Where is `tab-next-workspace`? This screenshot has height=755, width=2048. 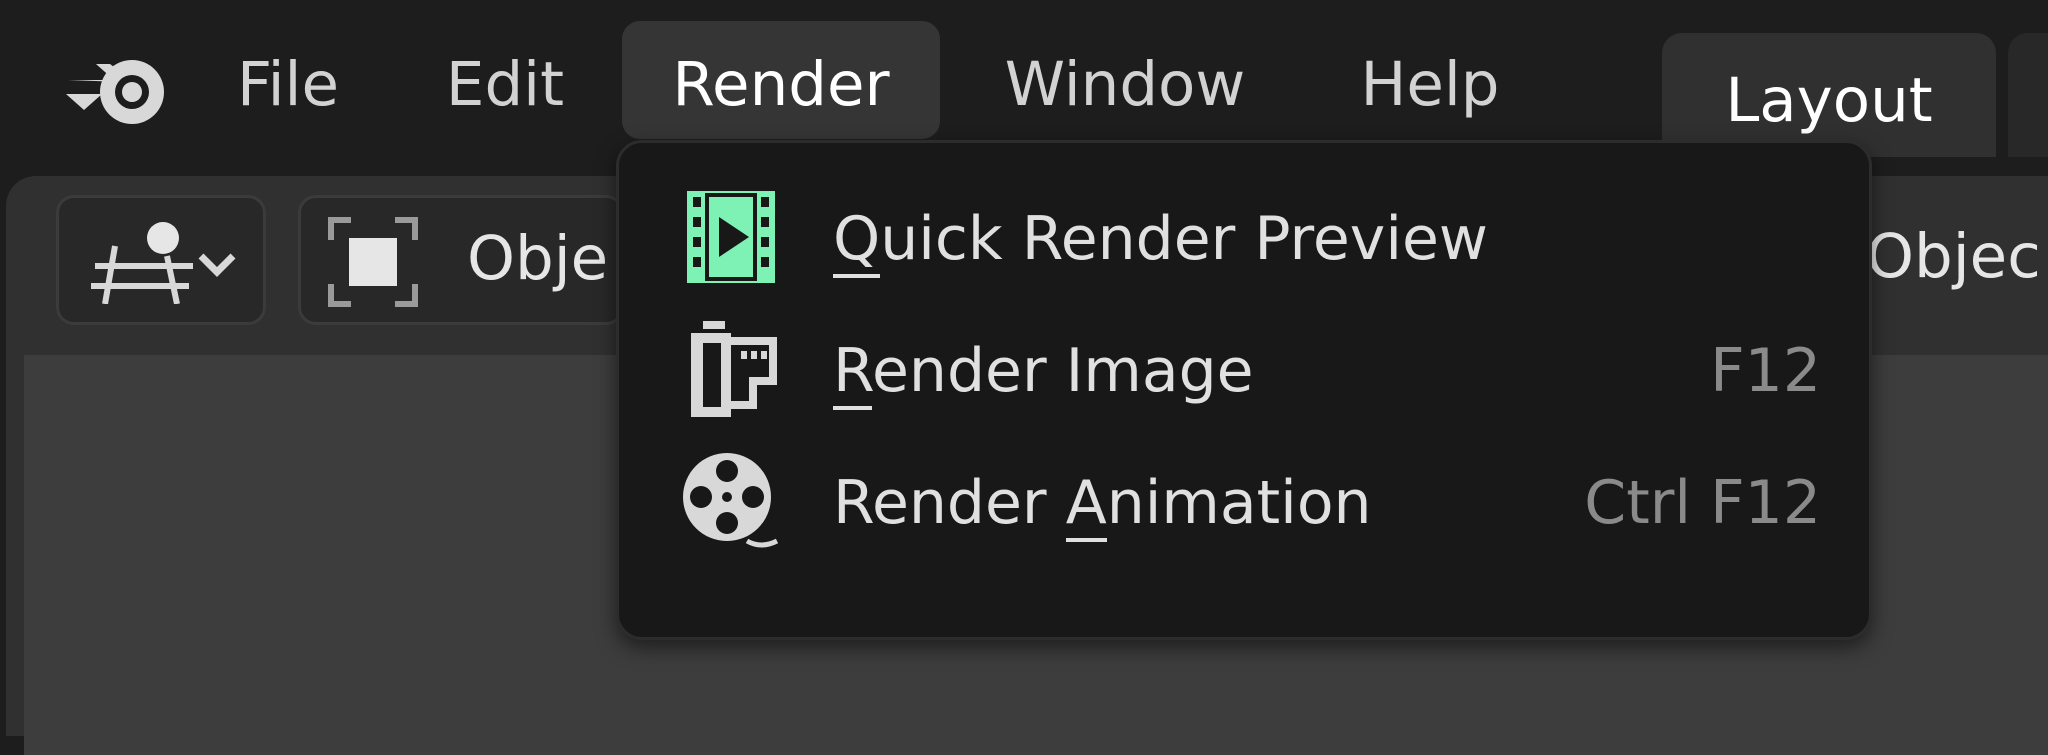 tab-next-workspace is located at coordinates (2028, 95).